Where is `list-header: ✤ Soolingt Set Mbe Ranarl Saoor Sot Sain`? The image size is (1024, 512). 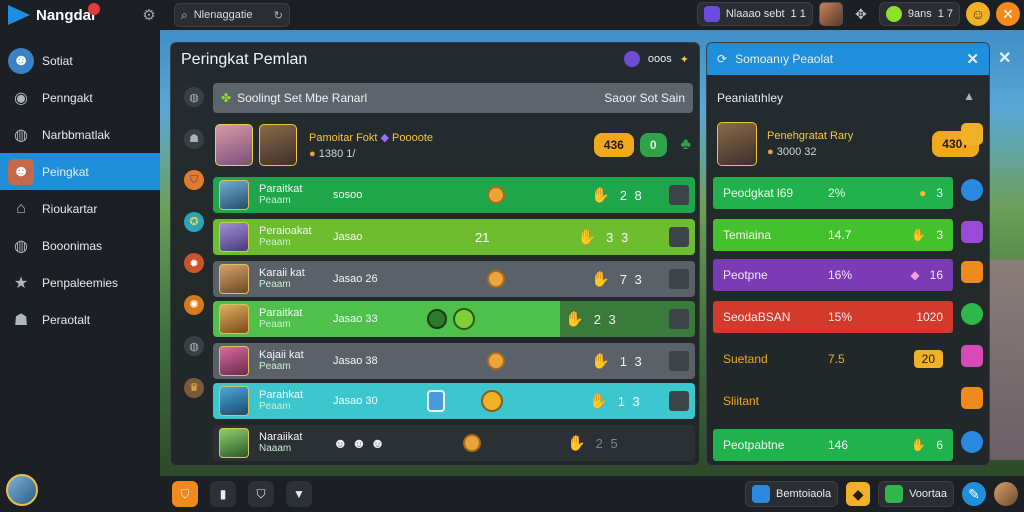 list-header: ✤ Soolingt Set Mbe Ranarl Saoor Sot Sain is located at coordinates (453, 98).